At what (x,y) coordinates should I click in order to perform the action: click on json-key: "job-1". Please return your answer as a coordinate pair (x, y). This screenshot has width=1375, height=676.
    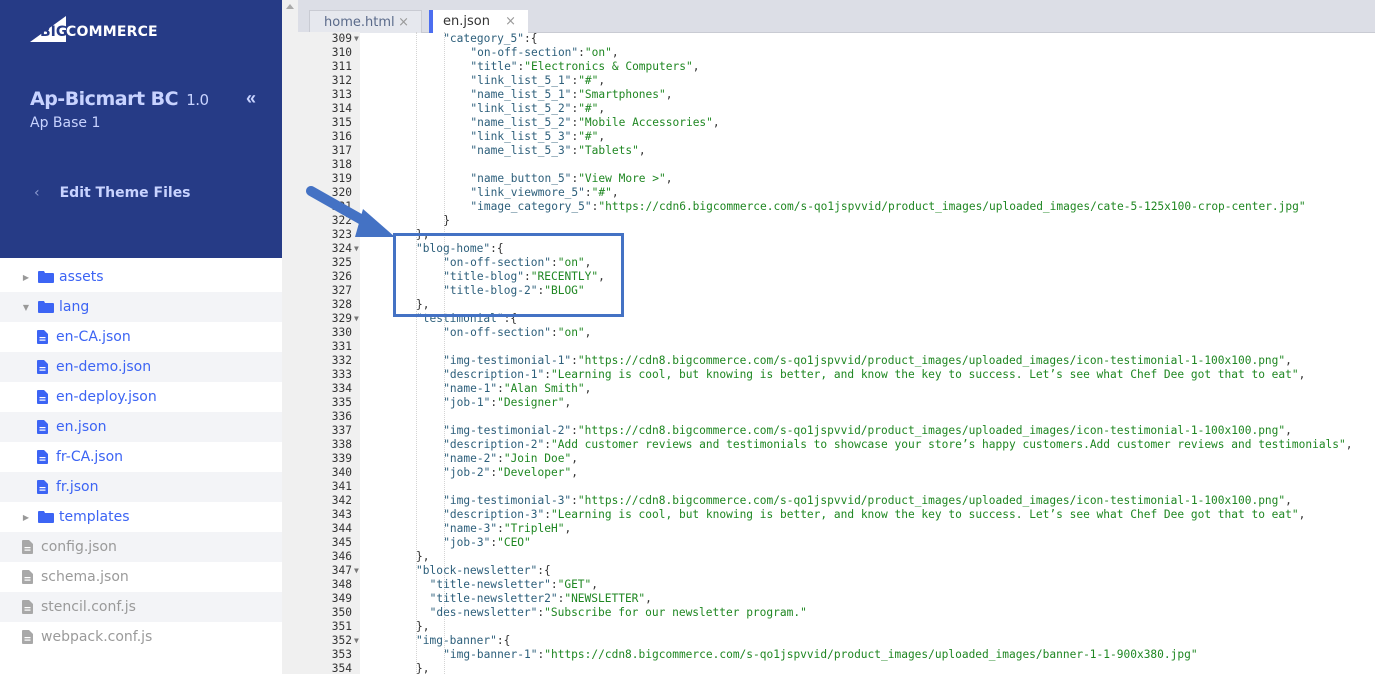
    Looking at the image, I should click on (467, 402).